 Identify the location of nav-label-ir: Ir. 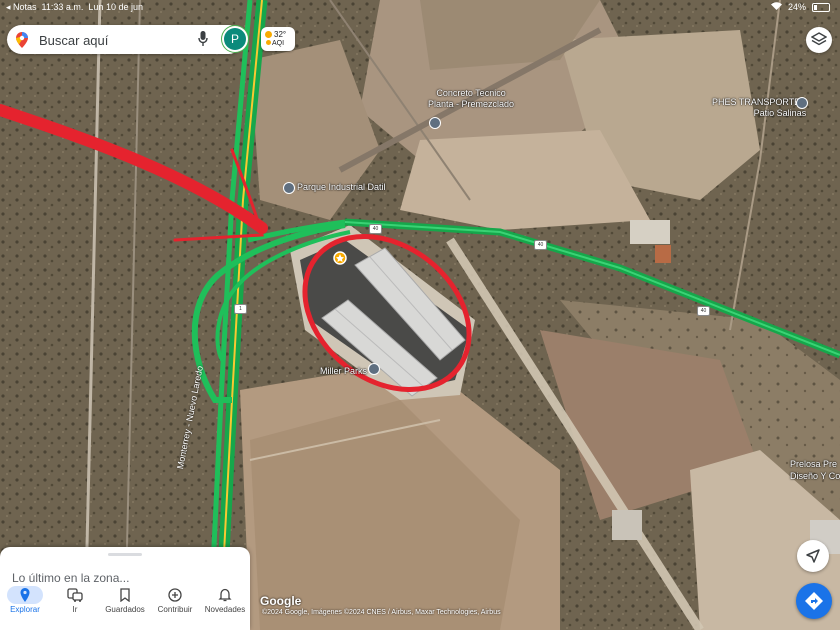
(75, 609).